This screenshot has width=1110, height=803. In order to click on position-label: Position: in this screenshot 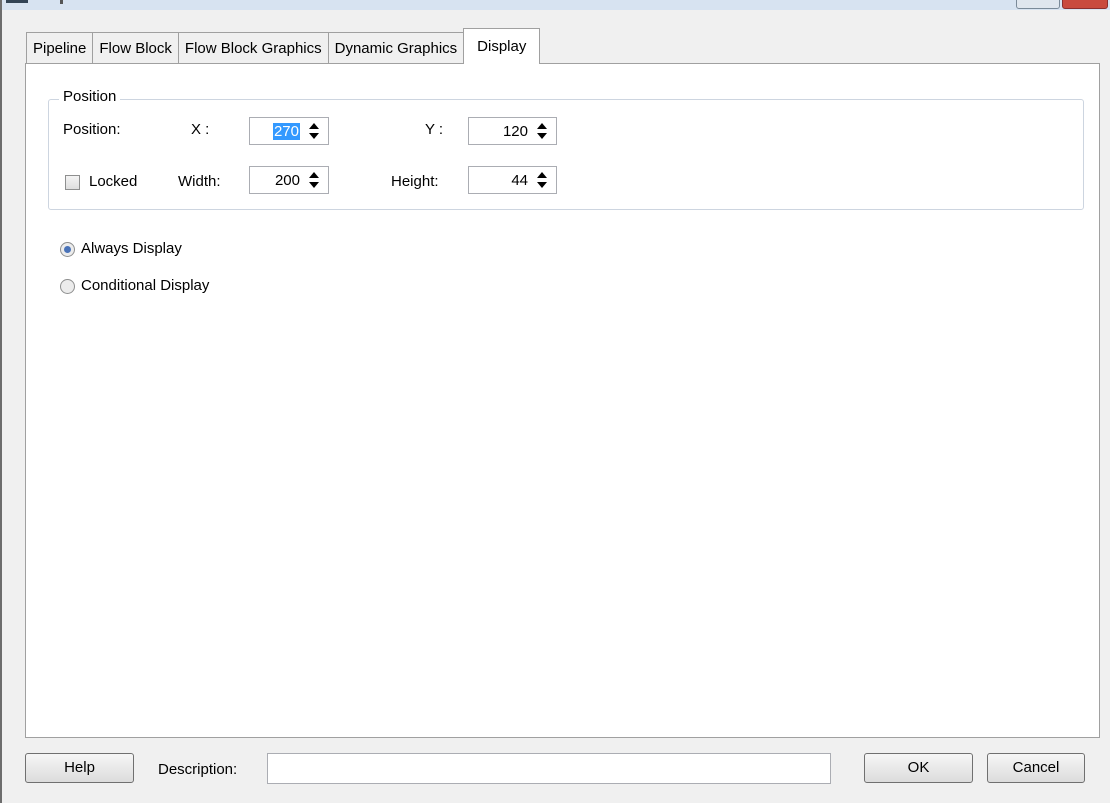, I will do `click(92, 129)`.